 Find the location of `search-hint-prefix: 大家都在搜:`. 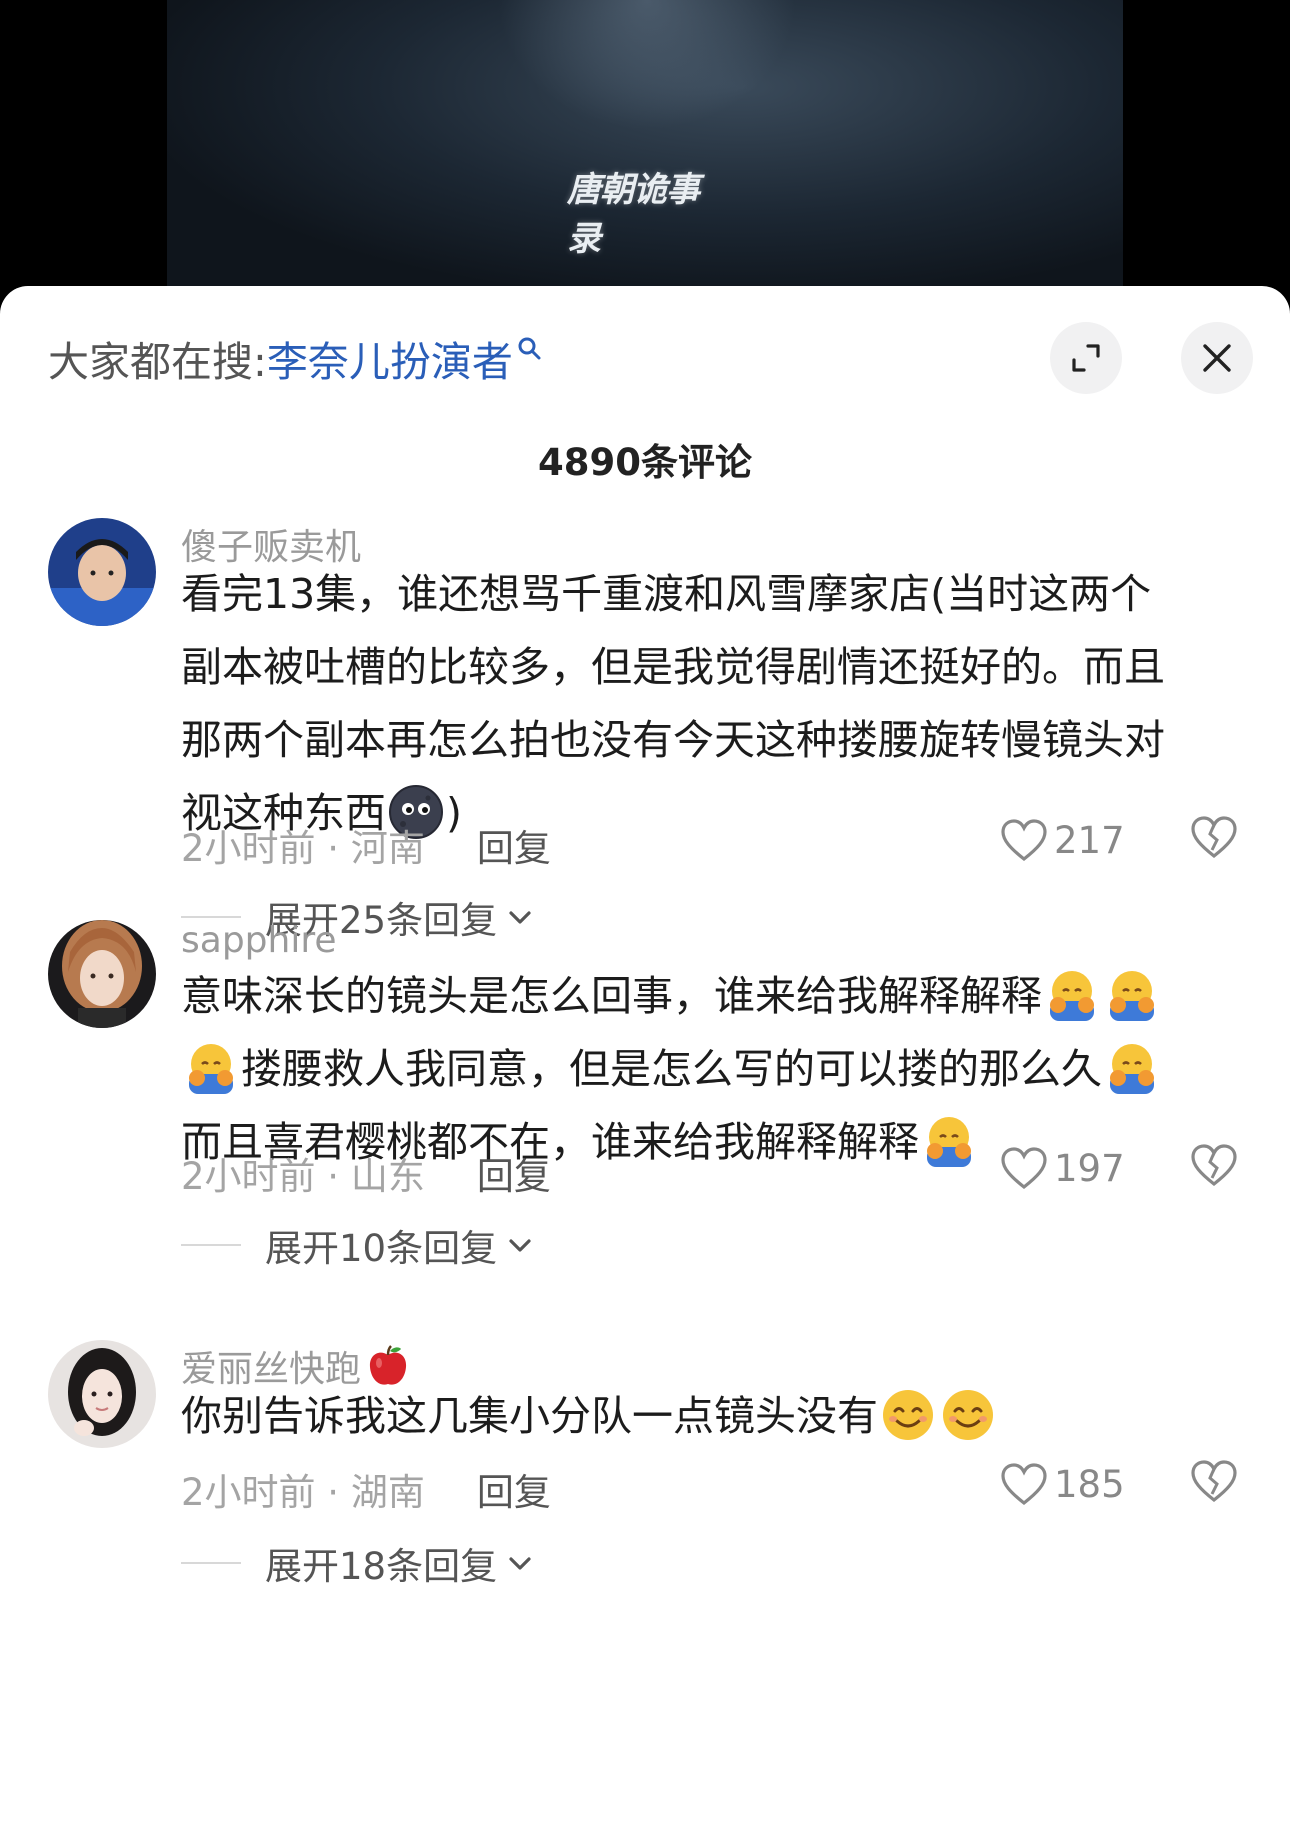

search-hint-prefix: 大家都在搜: is located at coordinates (157, 362).